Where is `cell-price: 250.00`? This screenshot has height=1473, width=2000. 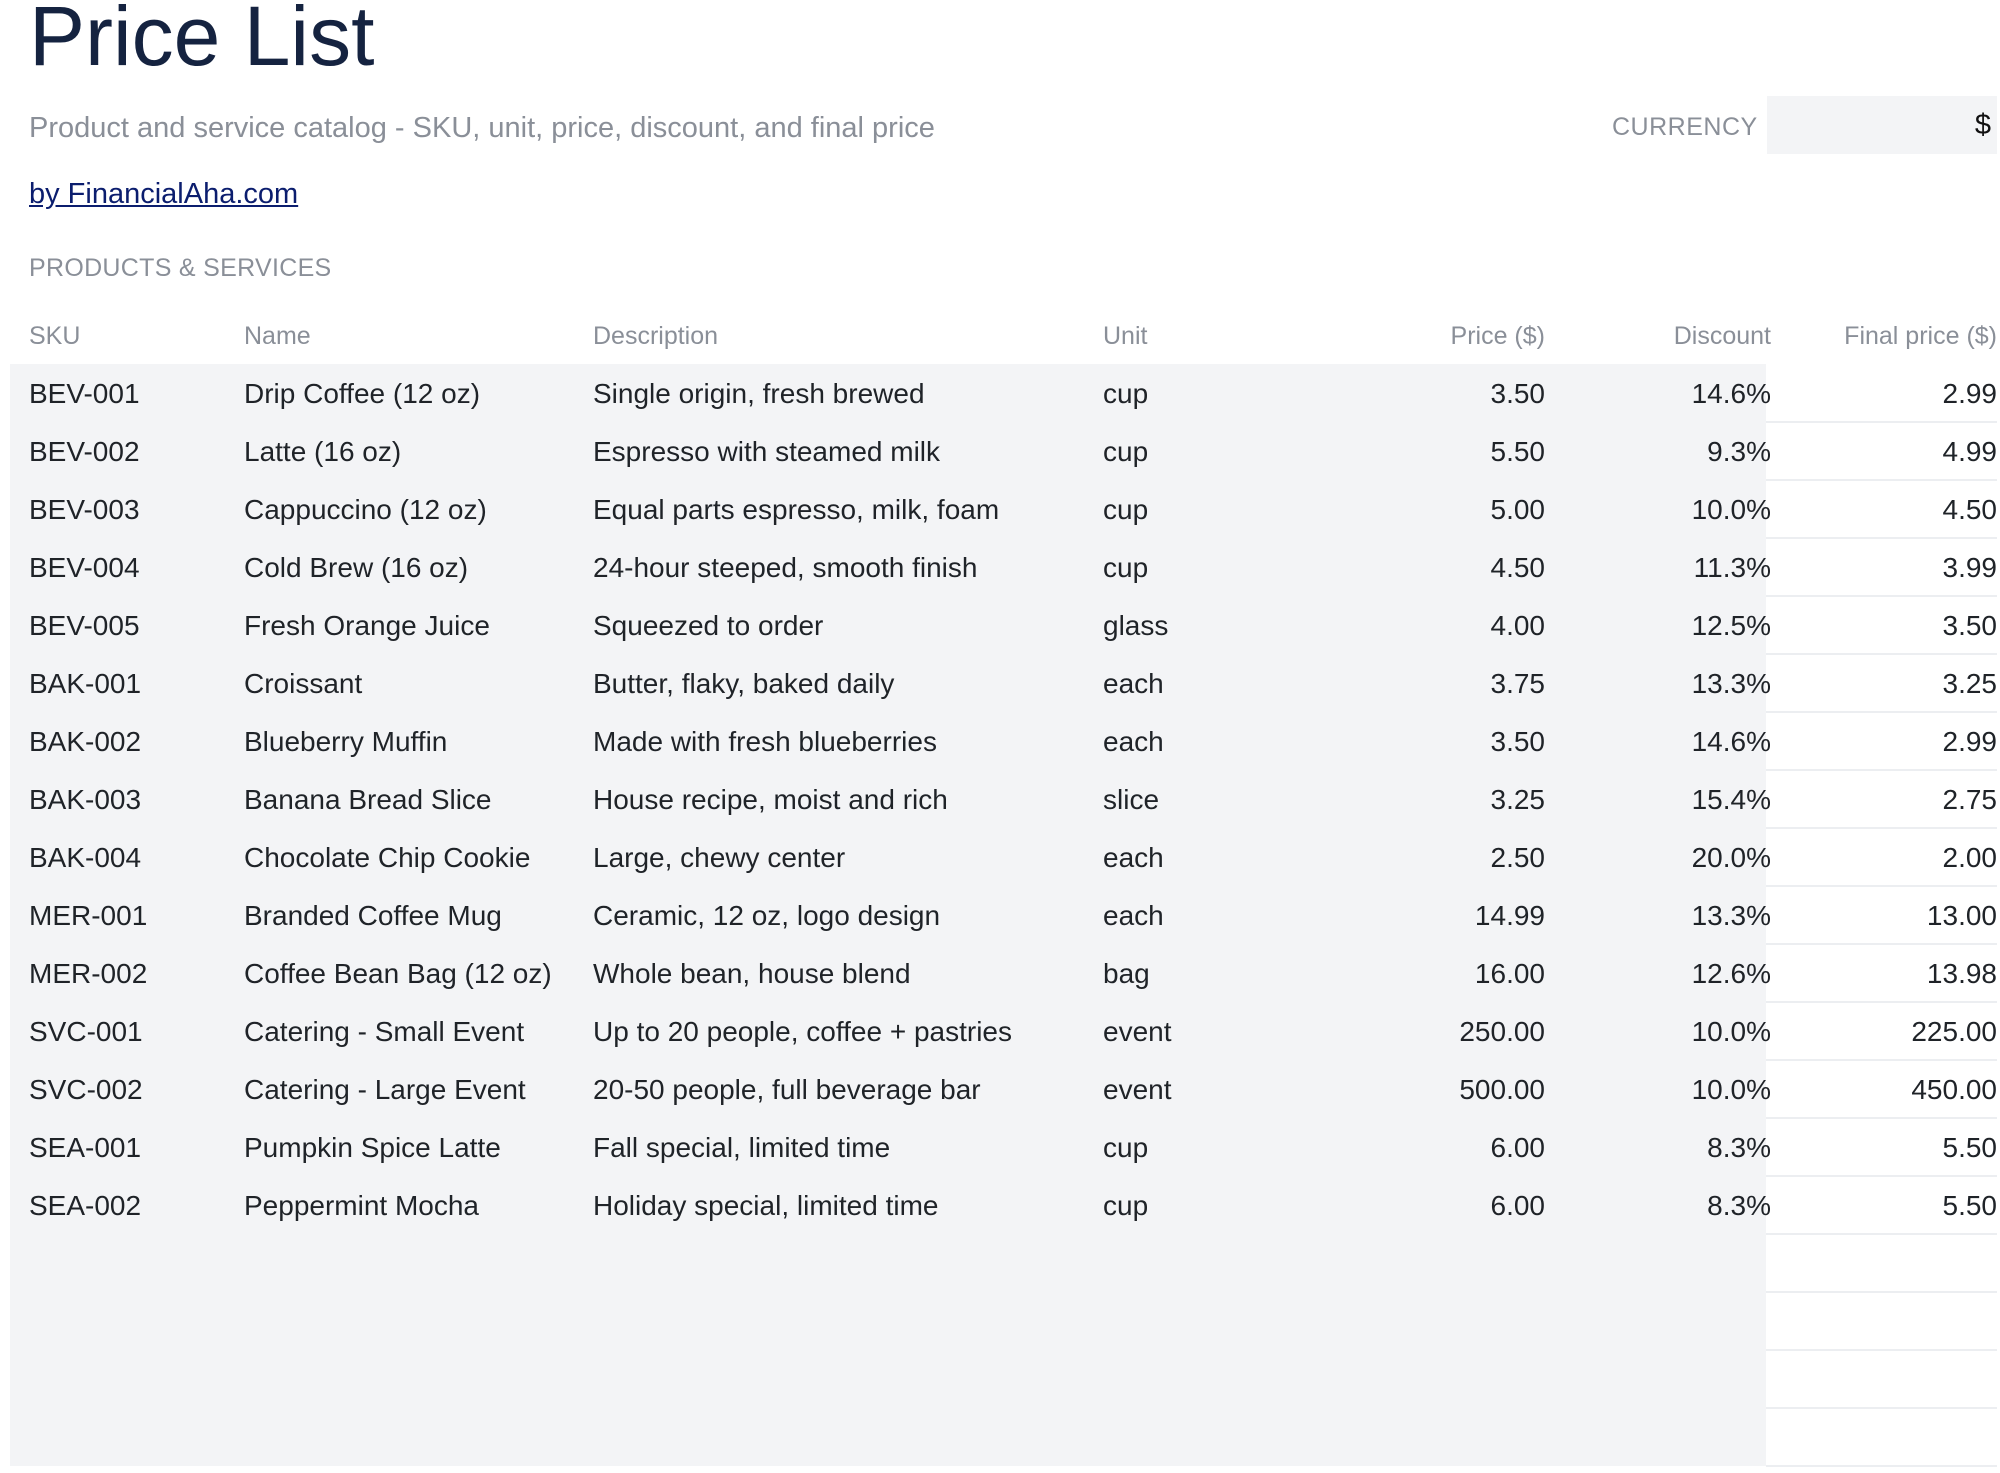 cell-price: 250.00 is located at coordinates (1502, 1032).